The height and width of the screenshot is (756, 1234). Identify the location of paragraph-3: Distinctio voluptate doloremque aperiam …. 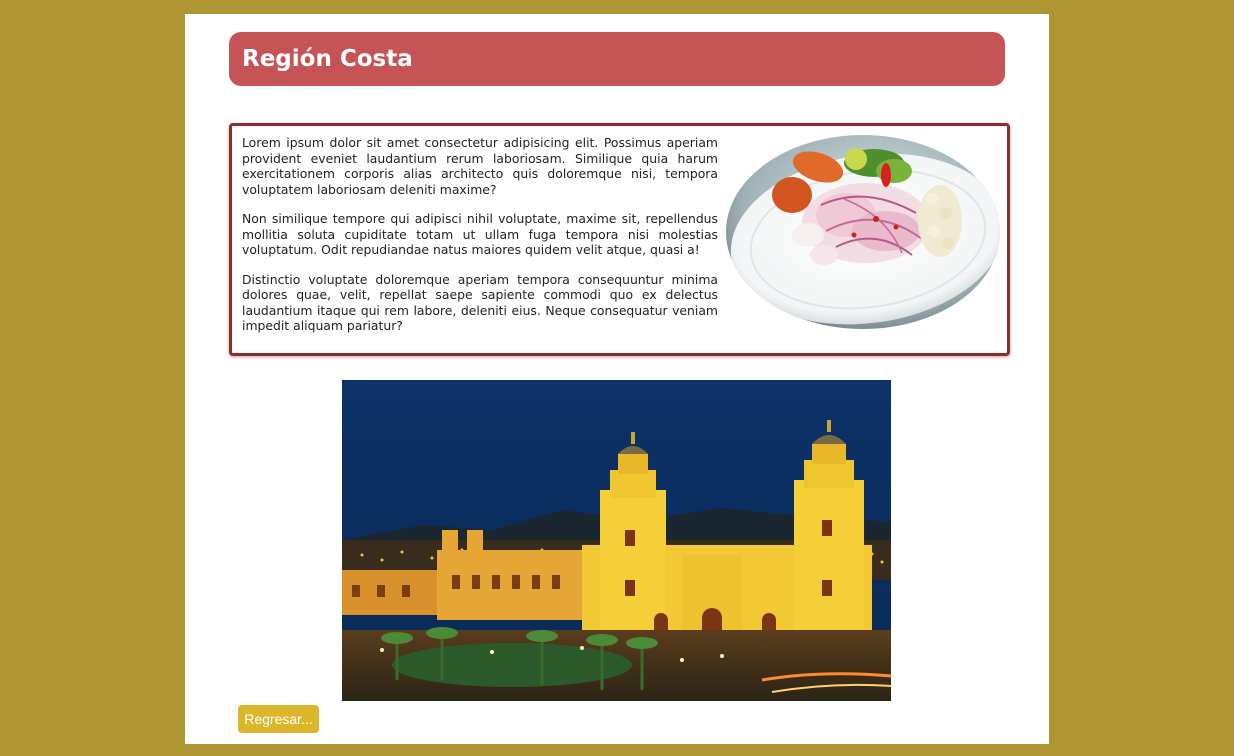
(480, 302).